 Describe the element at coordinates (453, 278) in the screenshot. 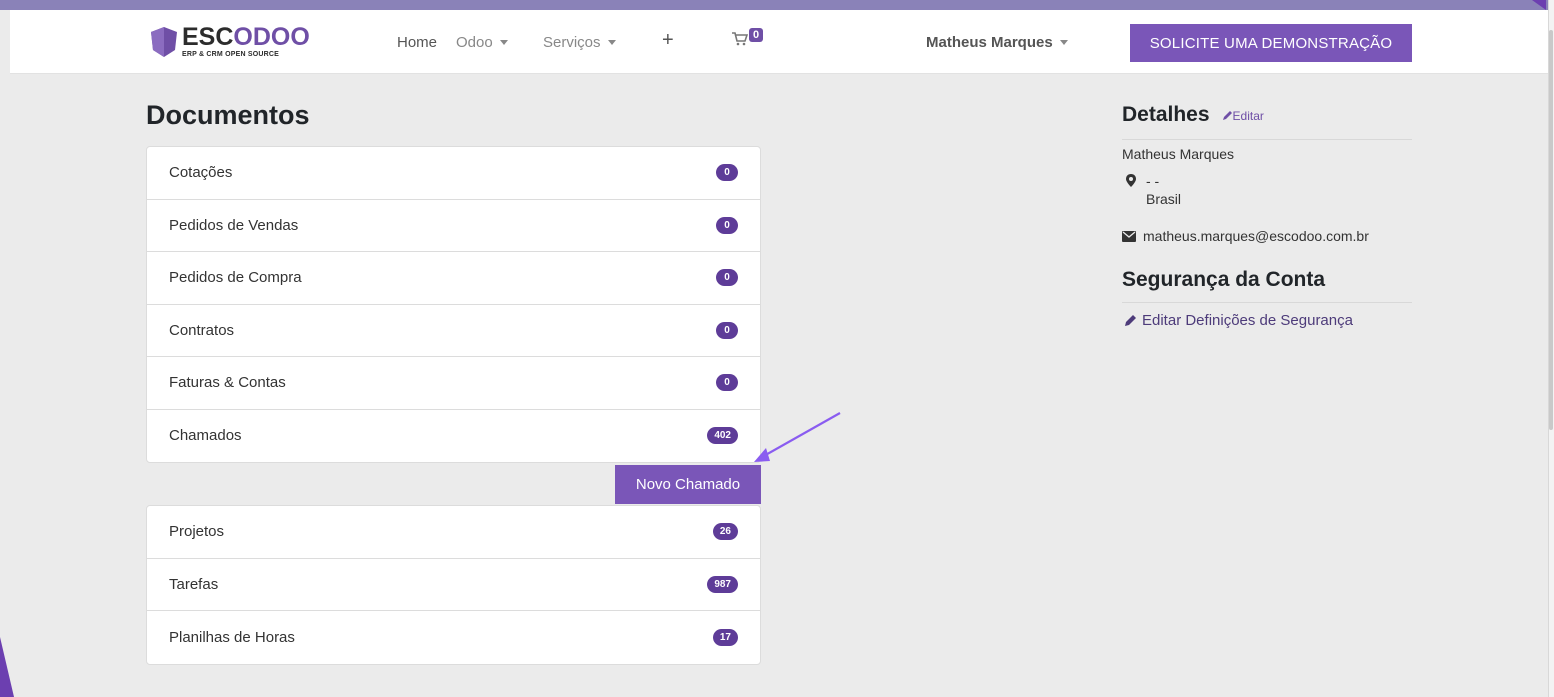

I see `list-item-purchase-orders: Pedidos de Compra 0` at that location.